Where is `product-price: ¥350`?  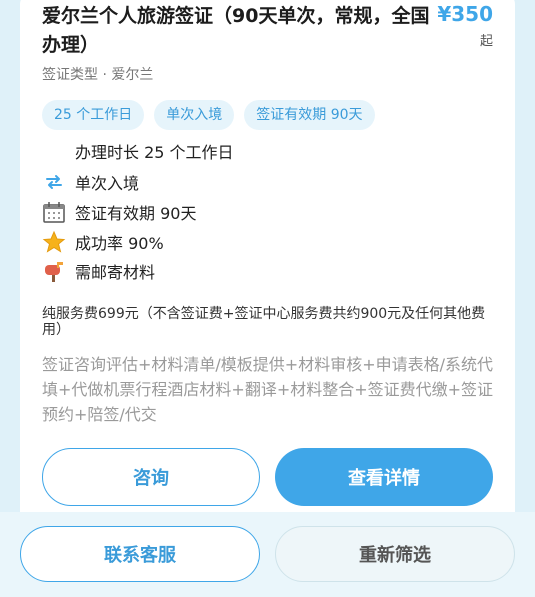
product-price: ¥350 is located at coordinates (465, 14).